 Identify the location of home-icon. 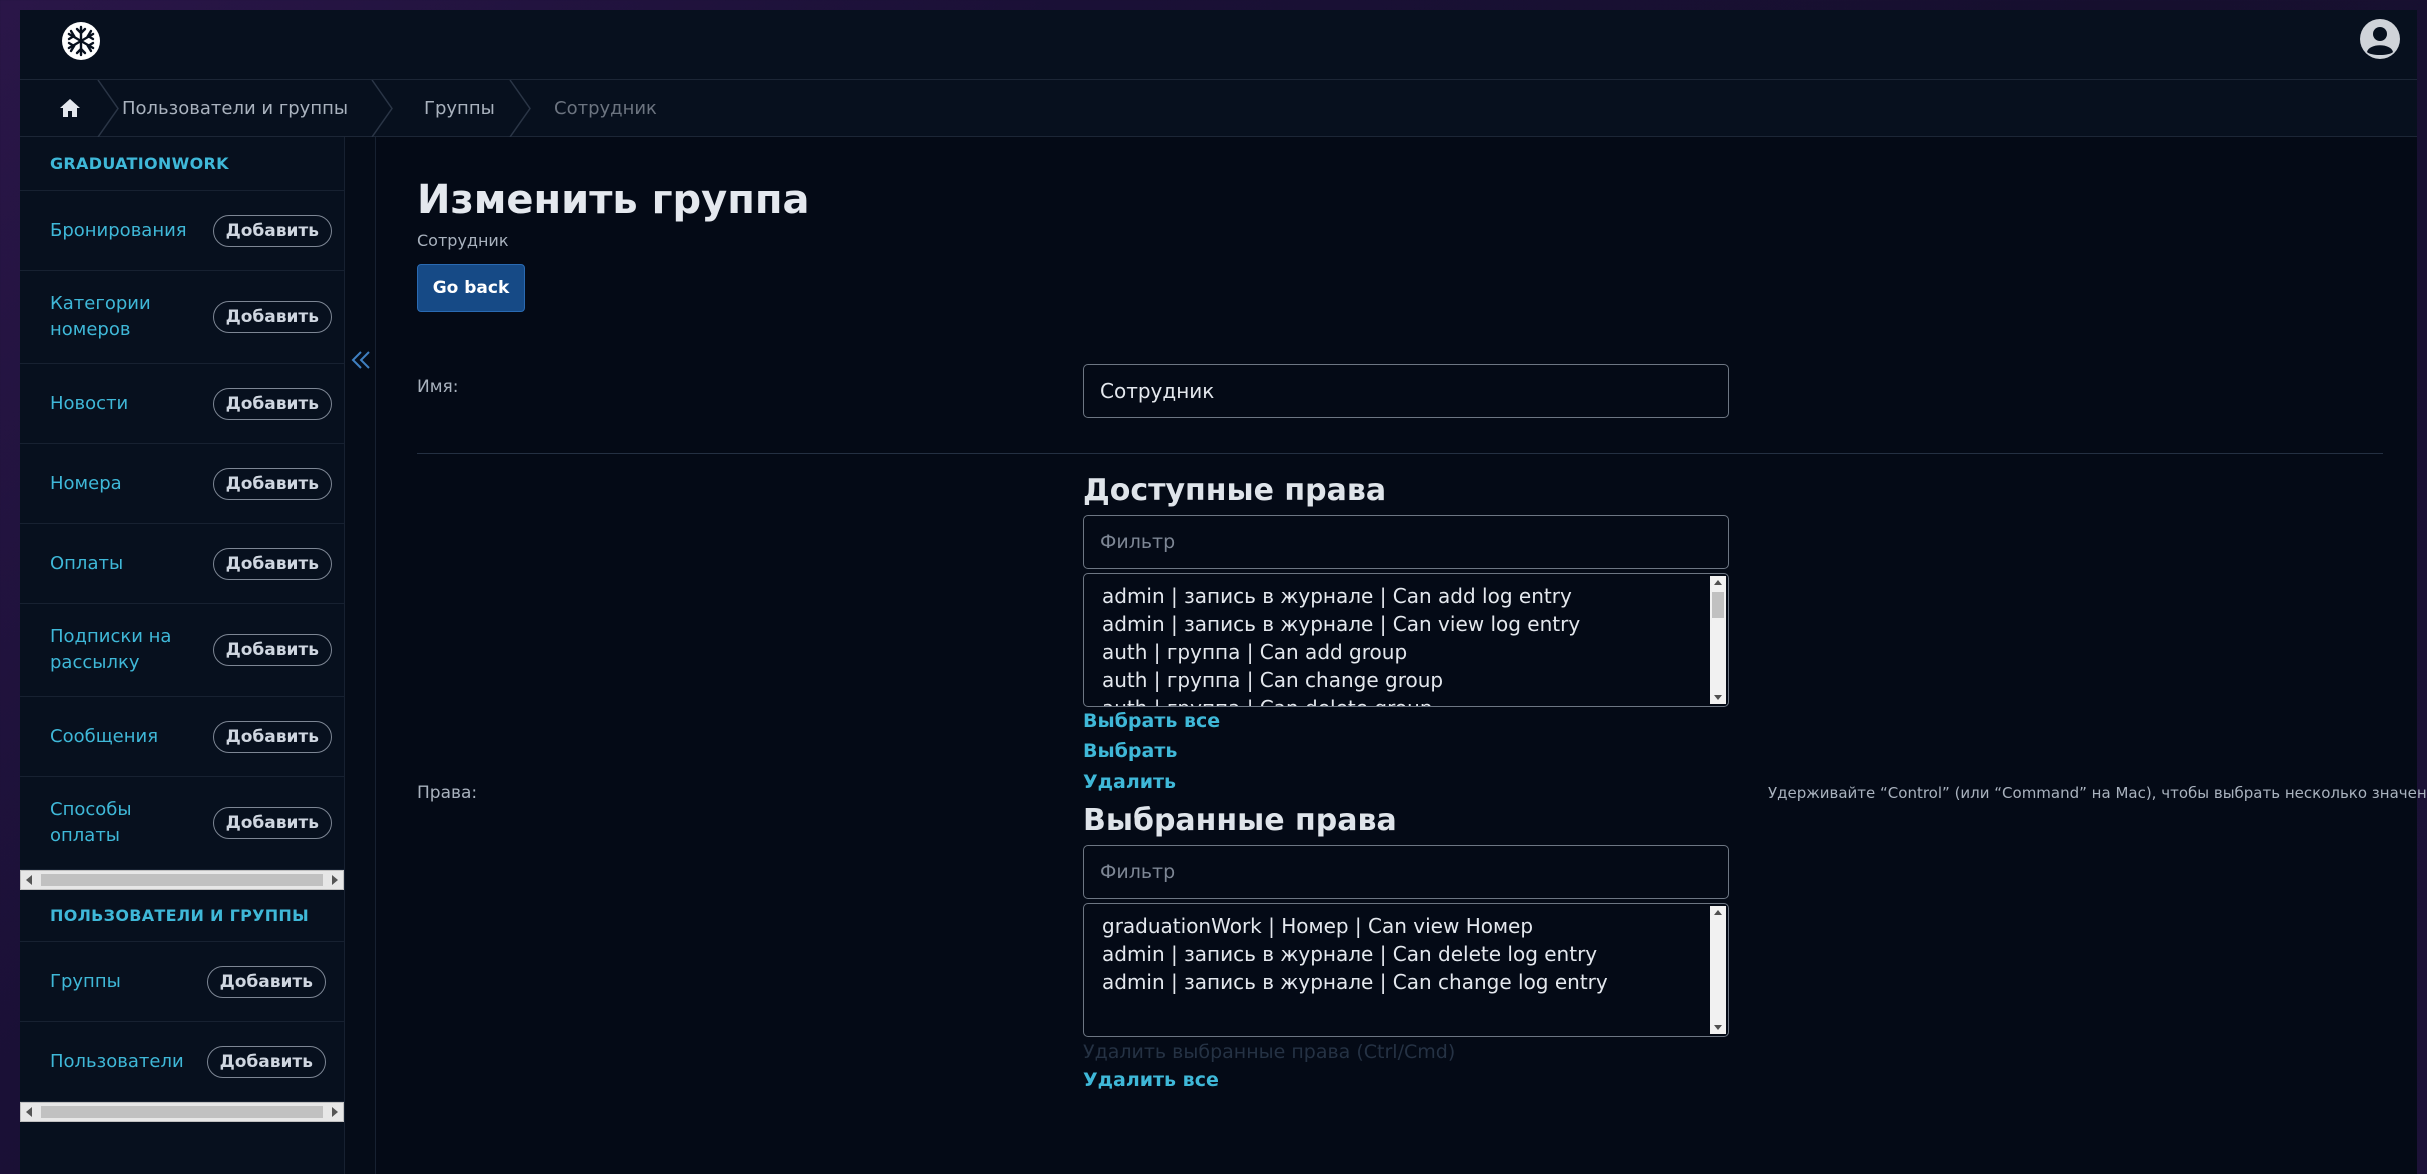
(70, 108).